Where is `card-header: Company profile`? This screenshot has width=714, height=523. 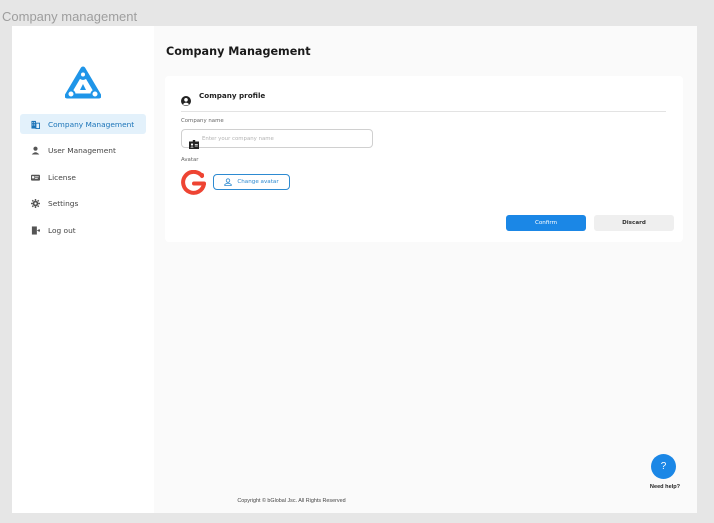
card-header: Company profile is located at coordinates (423, 101).